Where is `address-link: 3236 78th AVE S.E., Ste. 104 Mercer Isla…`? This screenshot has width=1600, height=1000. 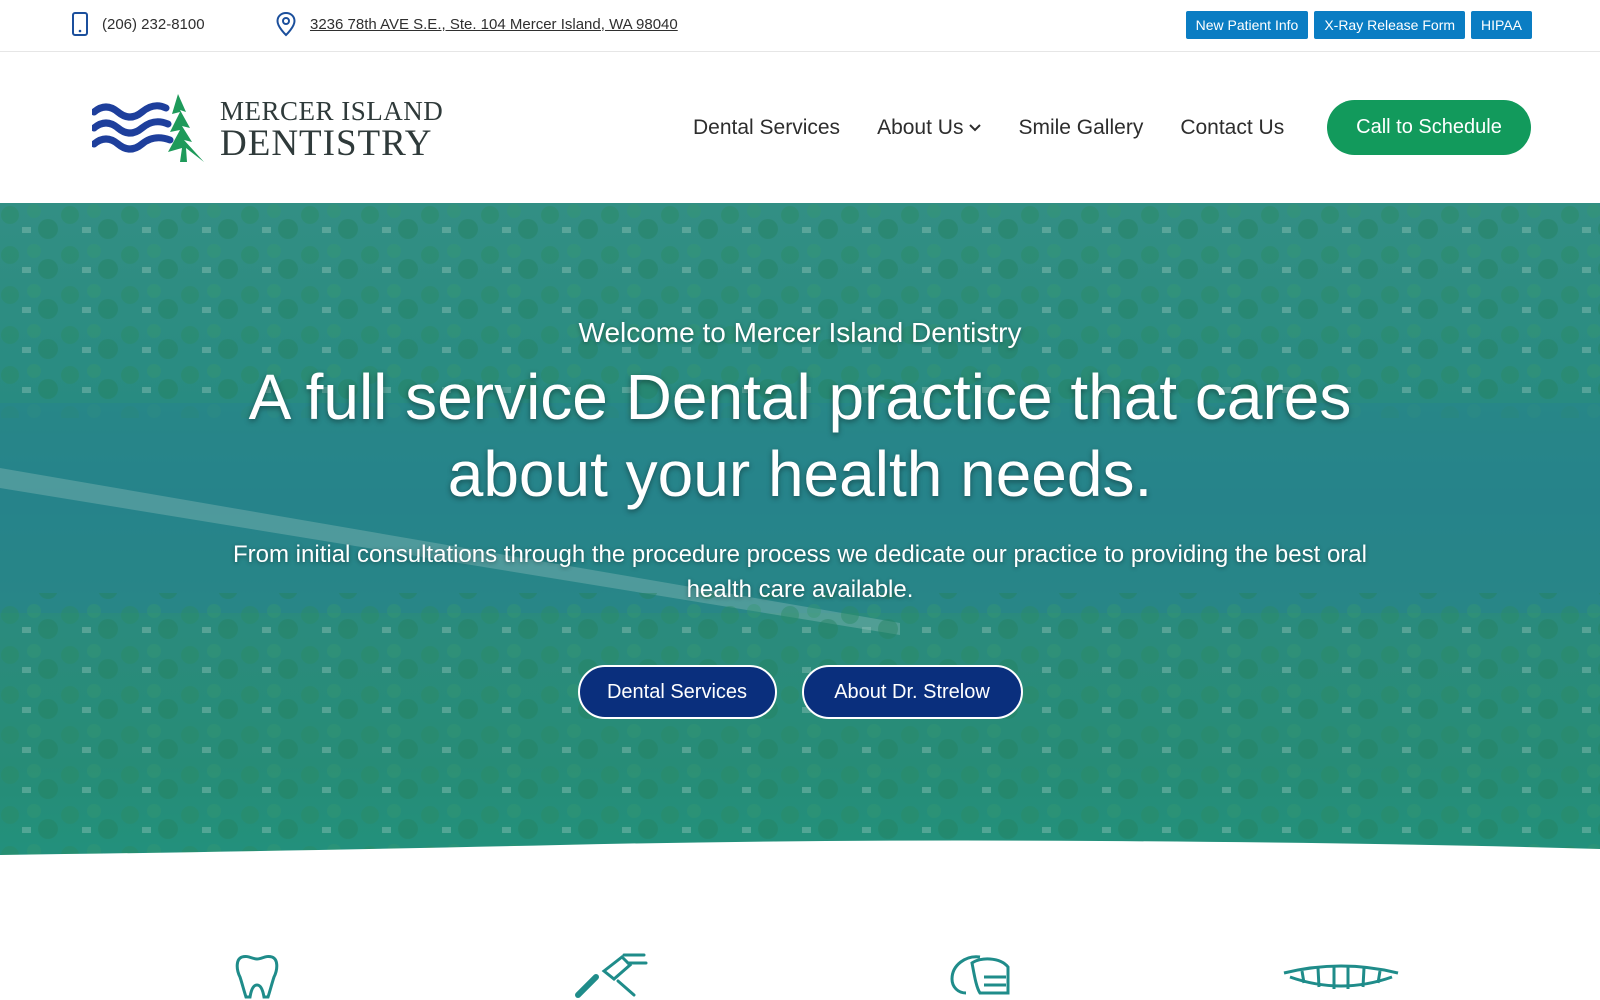
address-link: 3236 78th AVE S.E., Ste. 104 Mercer Isla… is located at coordinates (494, 24).